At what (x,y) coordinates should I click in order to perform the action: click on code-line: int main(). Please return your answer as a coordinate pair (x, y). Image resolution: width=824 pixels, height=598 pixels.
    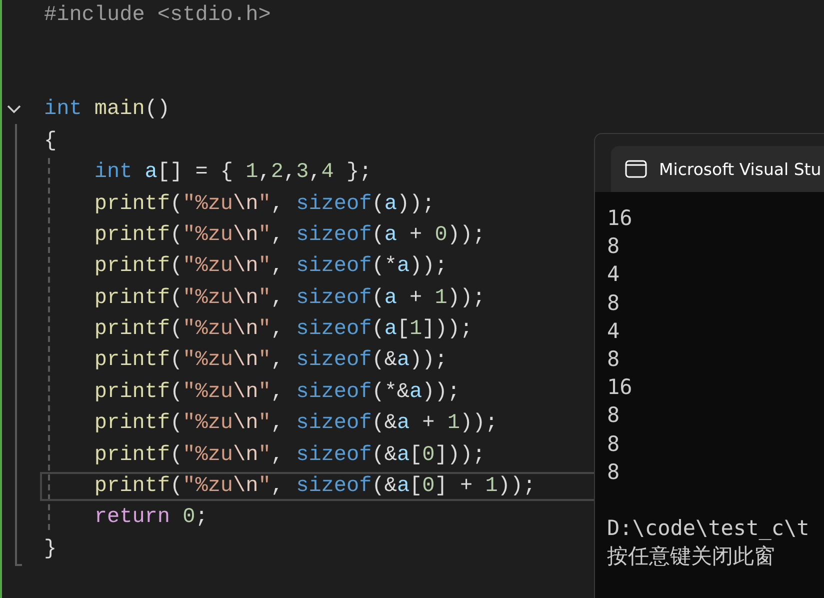
    Looking at the image, I should click on (107, 110).